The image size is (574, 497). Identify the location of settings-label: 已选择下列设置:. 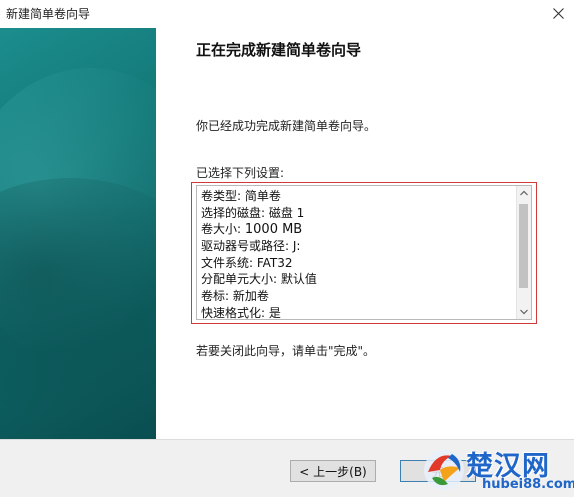
(240, 173).